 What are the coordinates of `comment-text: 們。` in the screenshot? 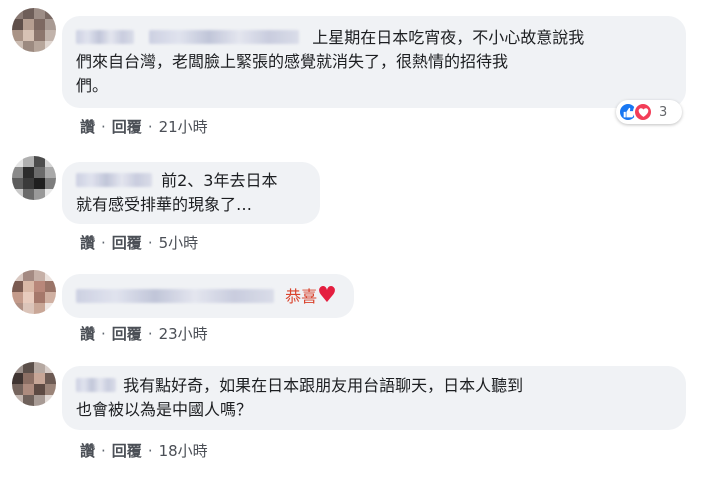 It's located at (92, 85).